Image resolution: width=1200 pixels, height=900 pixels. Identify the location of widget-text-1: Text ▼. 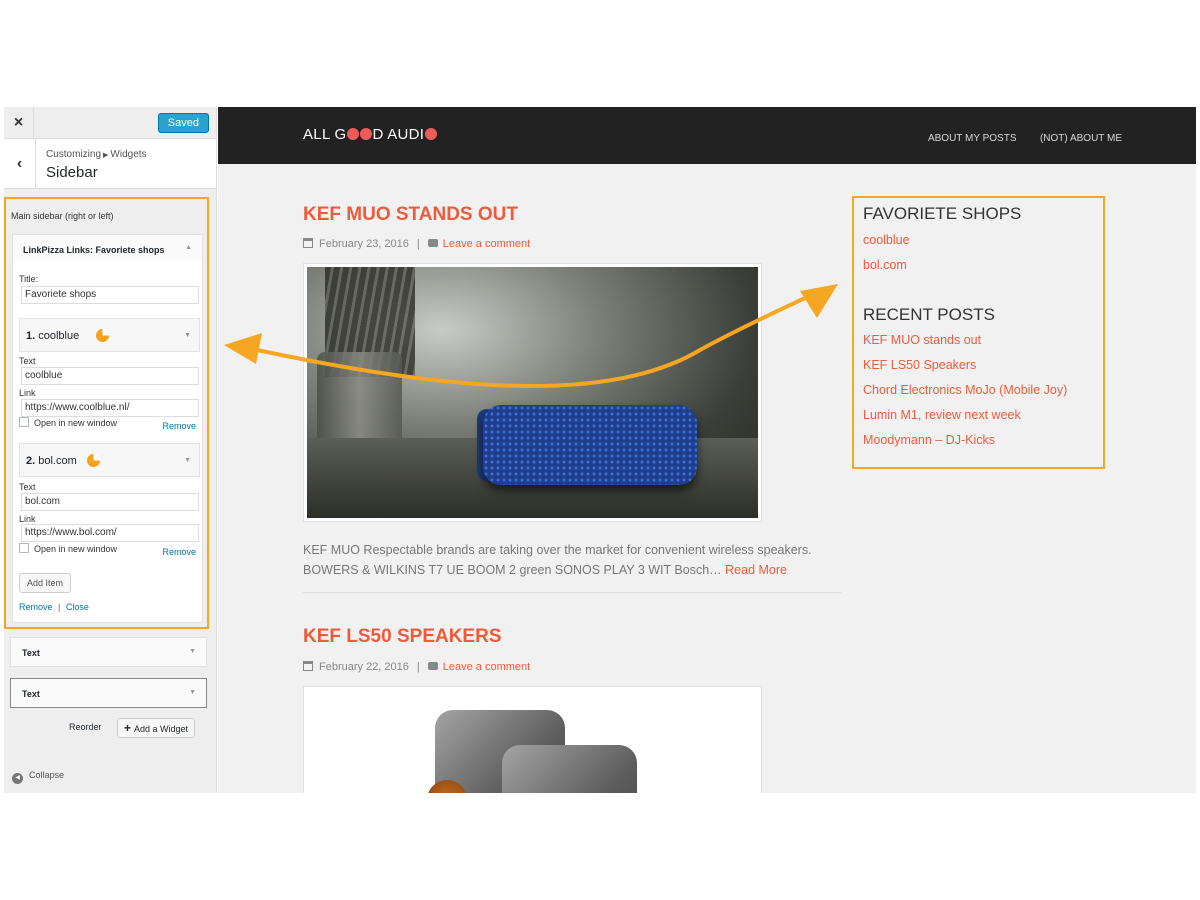
(108, 652).